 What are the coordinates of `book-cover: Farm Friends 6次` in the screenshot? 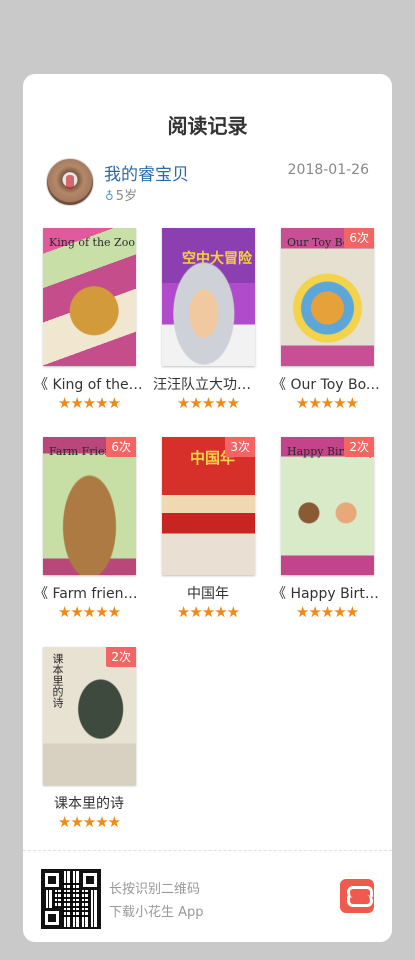 It's located at (89, 506).